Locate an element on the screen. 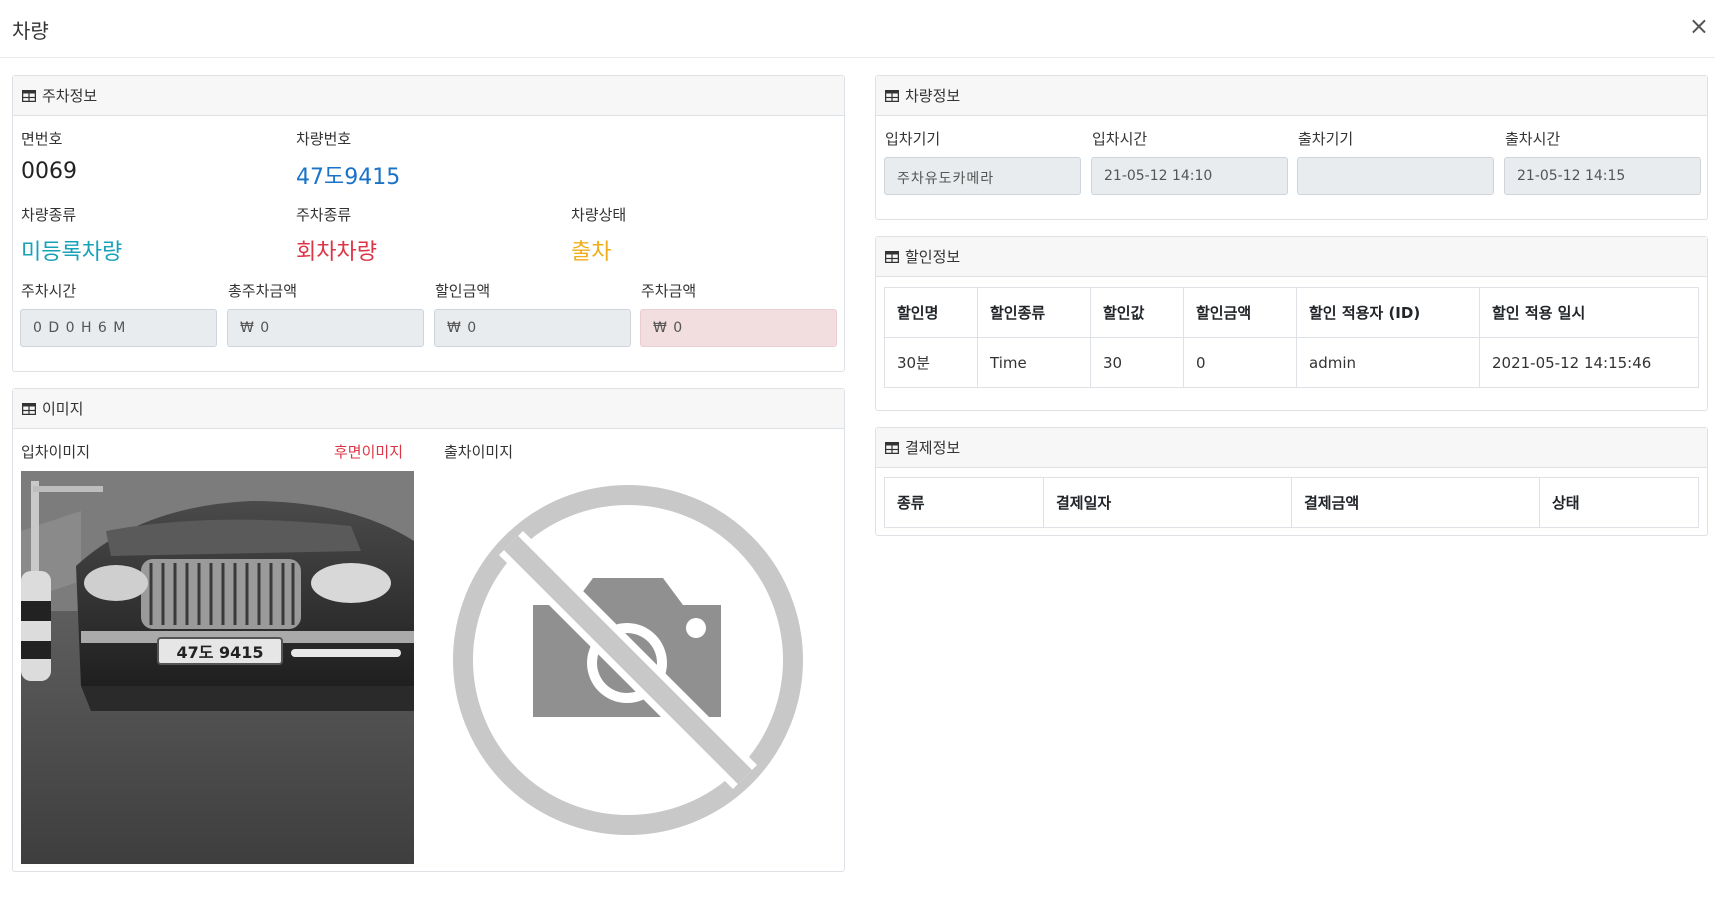 This screenshot has width=1715, height=898. discount-amount-field: ₩ 0 is located at coordinates (532, 328).